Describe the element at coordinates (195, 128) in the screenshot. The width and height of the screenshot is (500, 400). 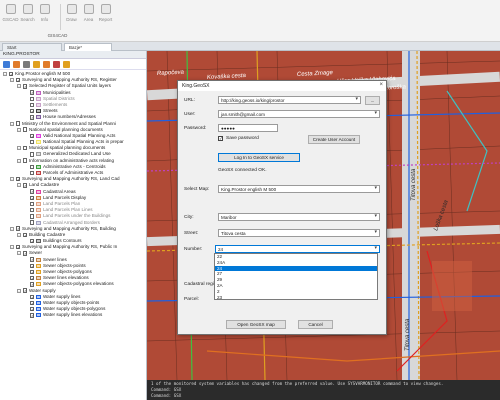
I see `password-label: Password:` at that location.